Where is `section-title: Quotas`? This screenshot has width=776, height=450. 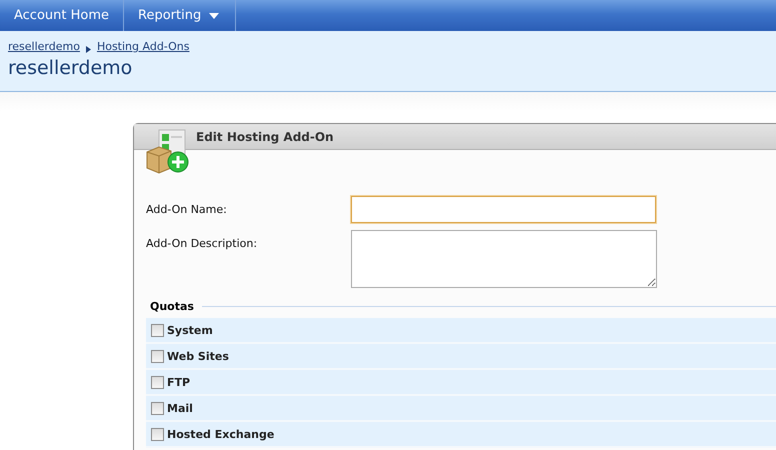
section-title: Quotas is located at coordinates (172, 306).